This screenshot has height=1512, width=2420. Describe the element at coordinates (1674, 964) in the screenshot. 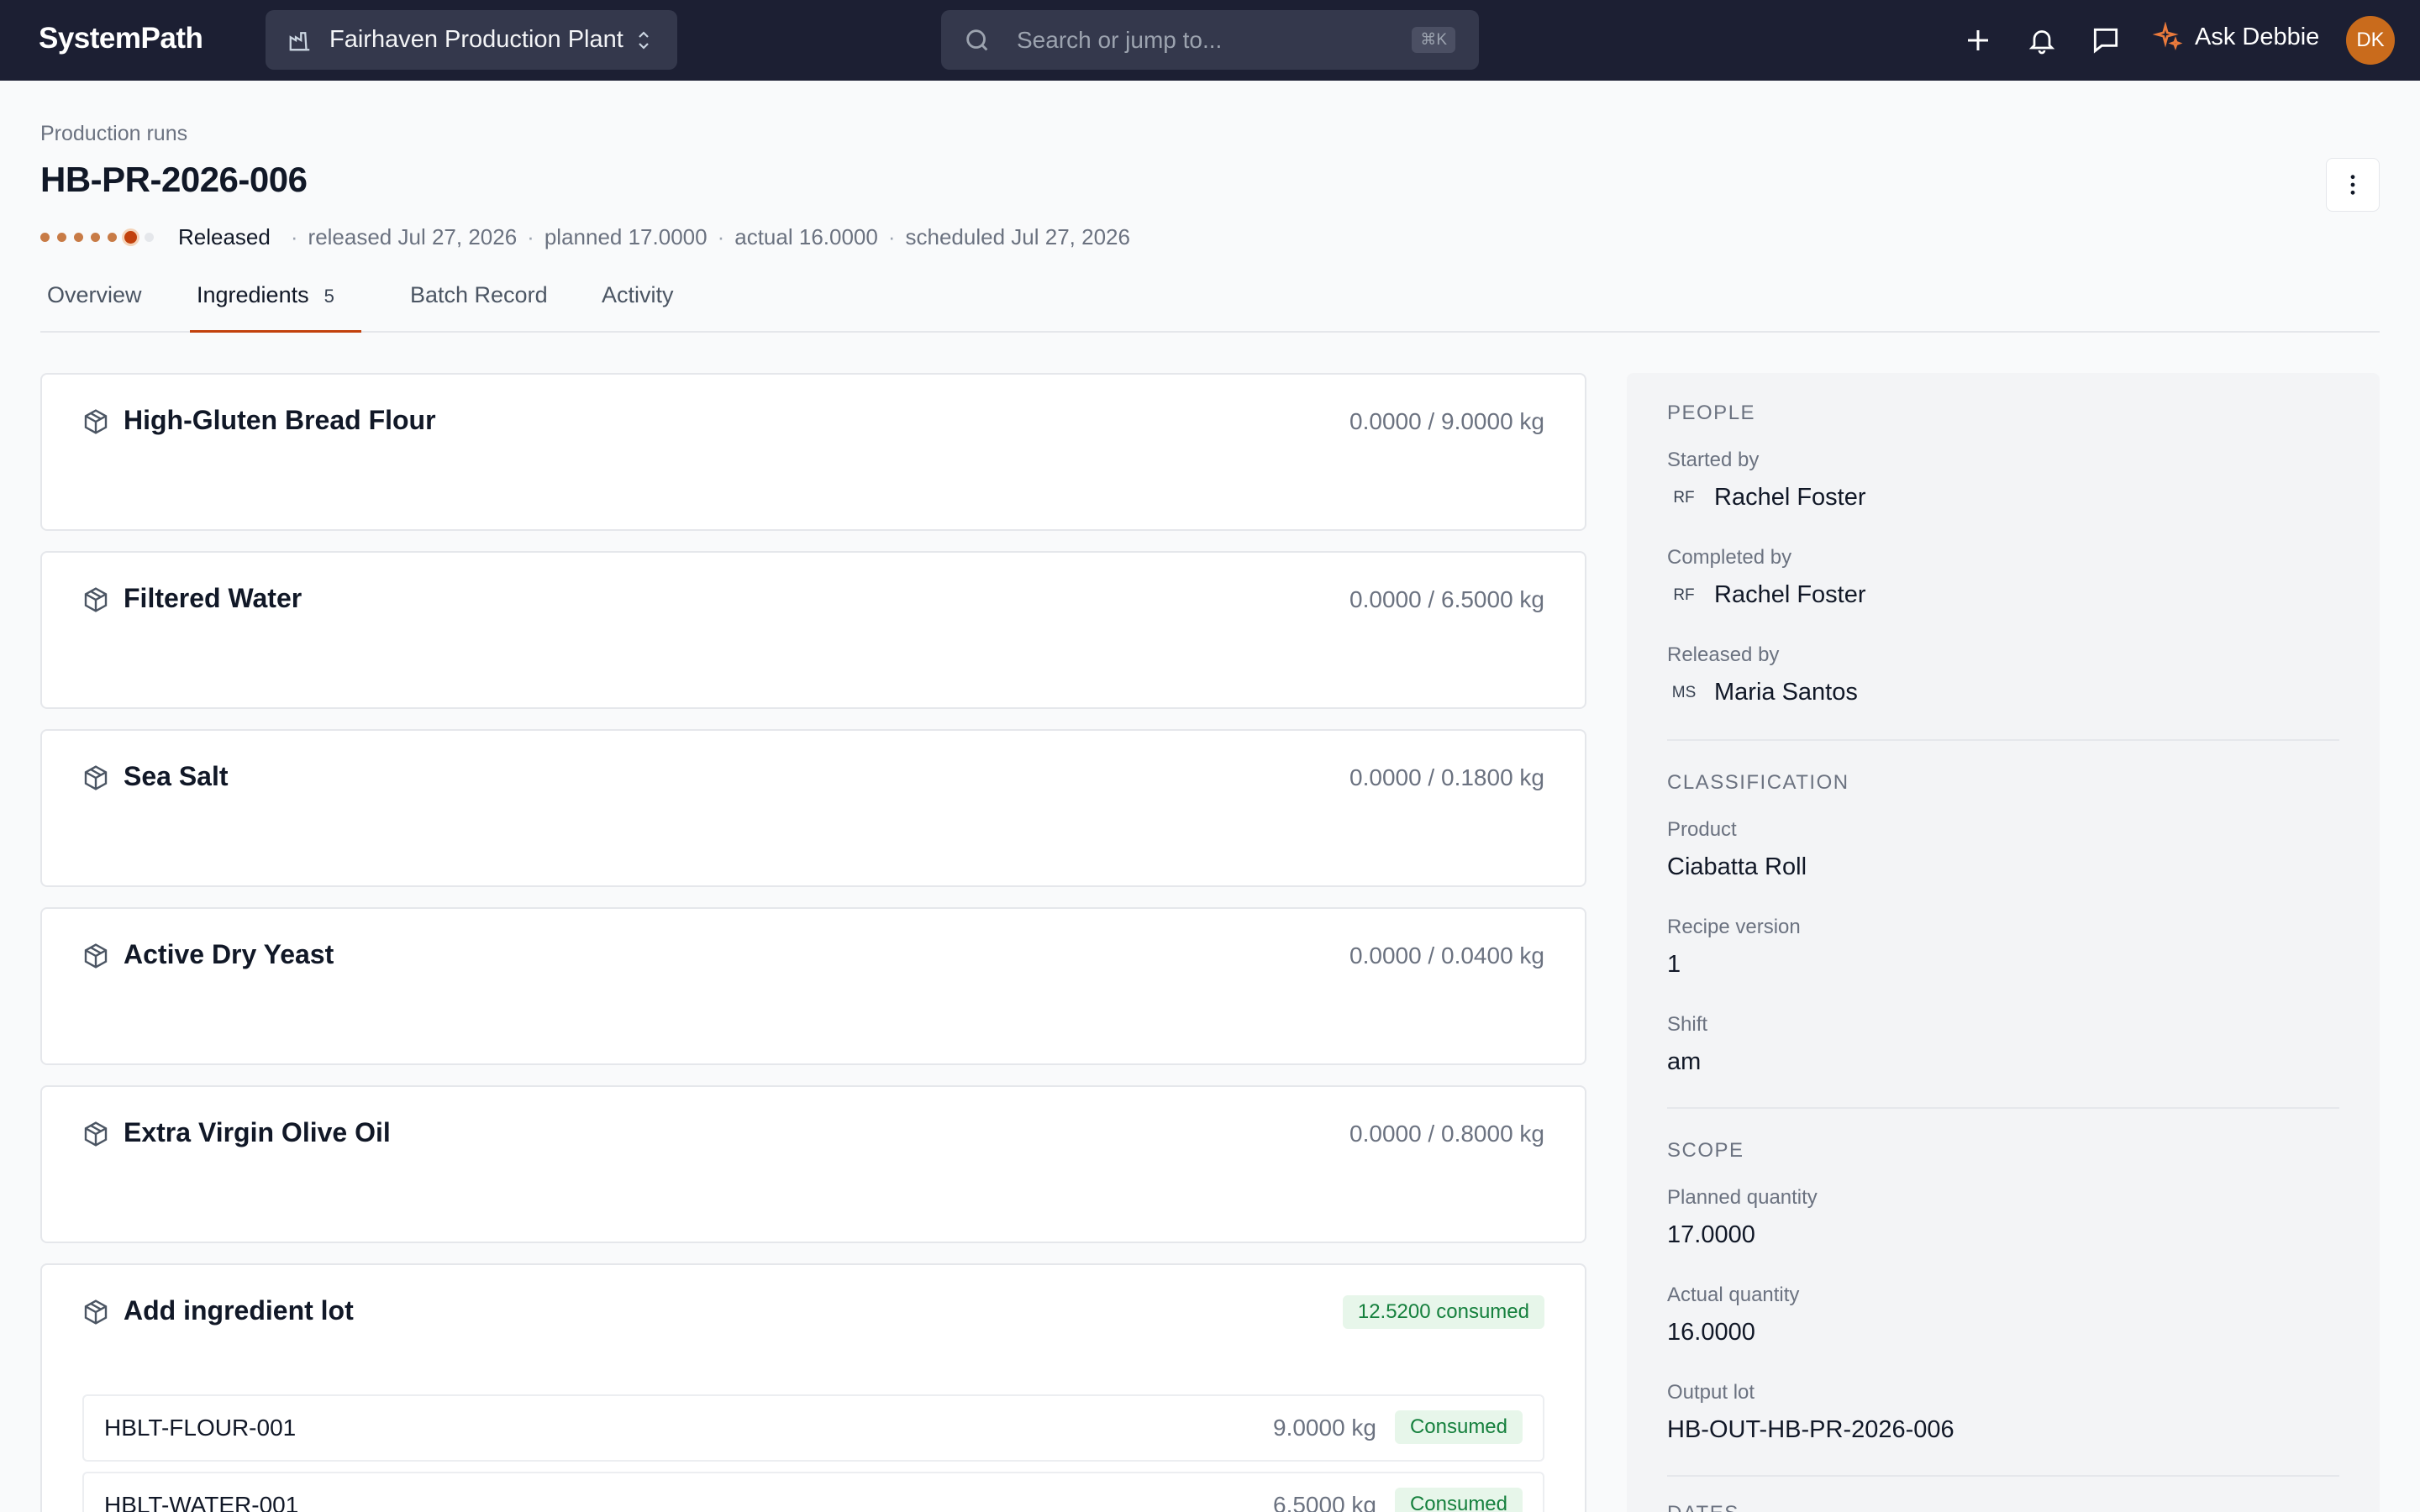

I see `recipe-version-value: 1` at that location.